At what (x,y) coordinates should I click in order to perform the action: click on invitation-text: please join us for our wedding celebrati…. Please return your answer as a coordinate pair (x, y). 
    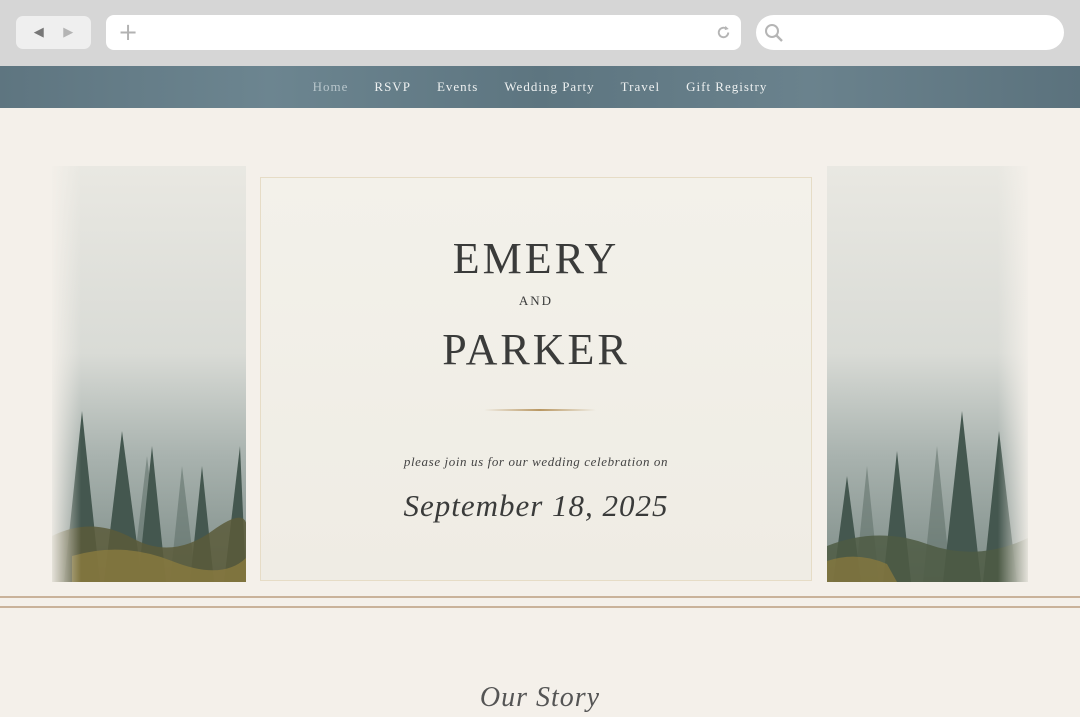
    Looking at the image, I should click on (536, 461).